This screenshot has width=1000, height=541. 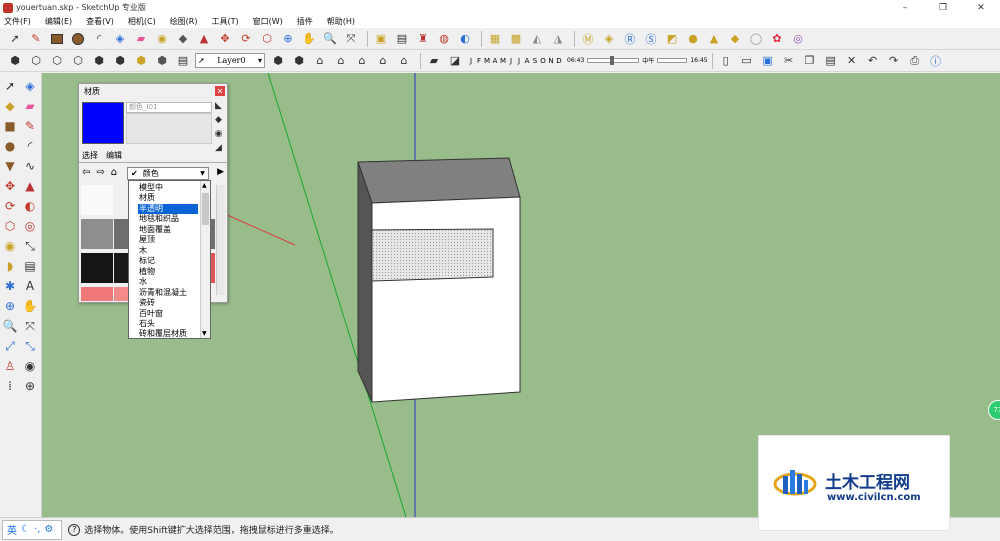 What do you see at coordinates (768, 61) in the screenshot?
I see `save-icon: ▣` at bounding box center [768, 61].